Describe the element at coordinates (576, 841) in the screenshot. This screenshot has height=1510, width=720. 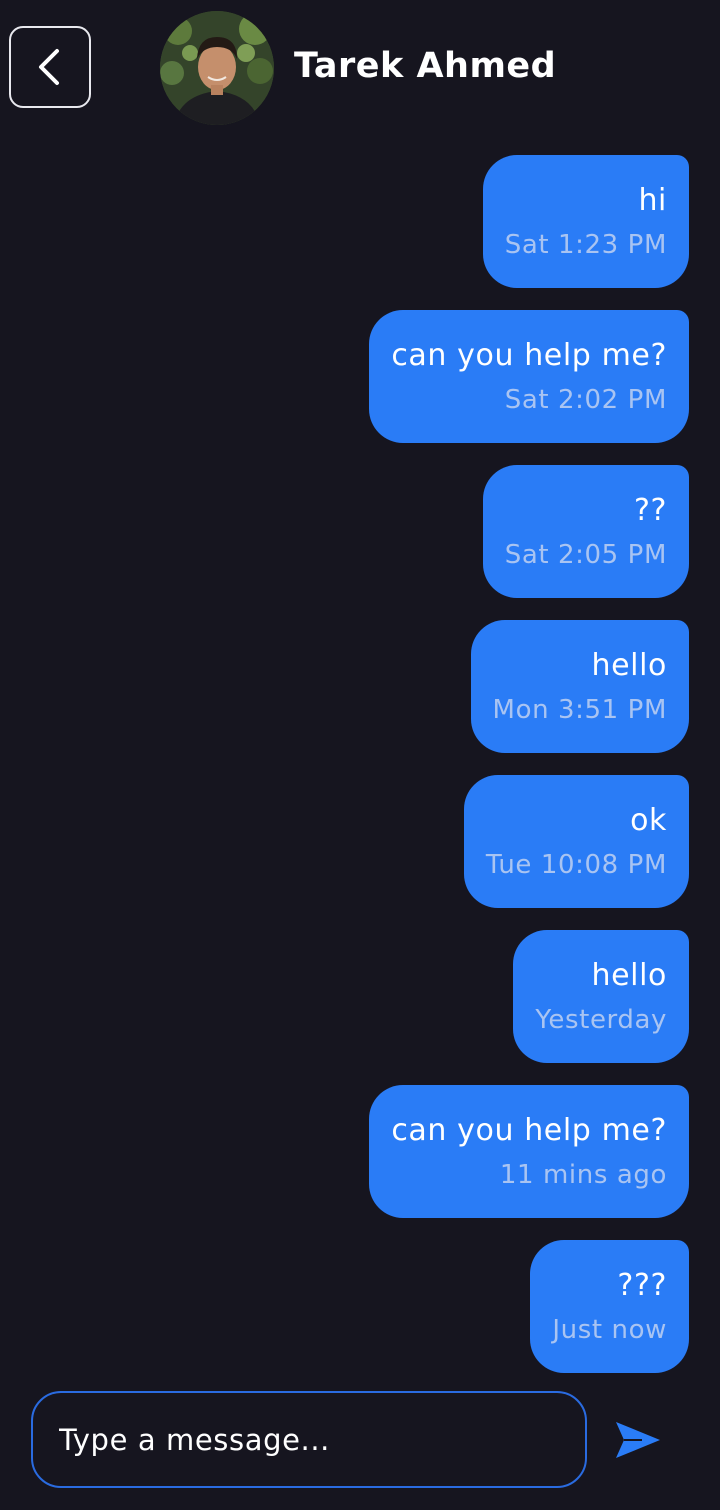
I see `message-bubble: ok Tue 10:08 PM` at that location.